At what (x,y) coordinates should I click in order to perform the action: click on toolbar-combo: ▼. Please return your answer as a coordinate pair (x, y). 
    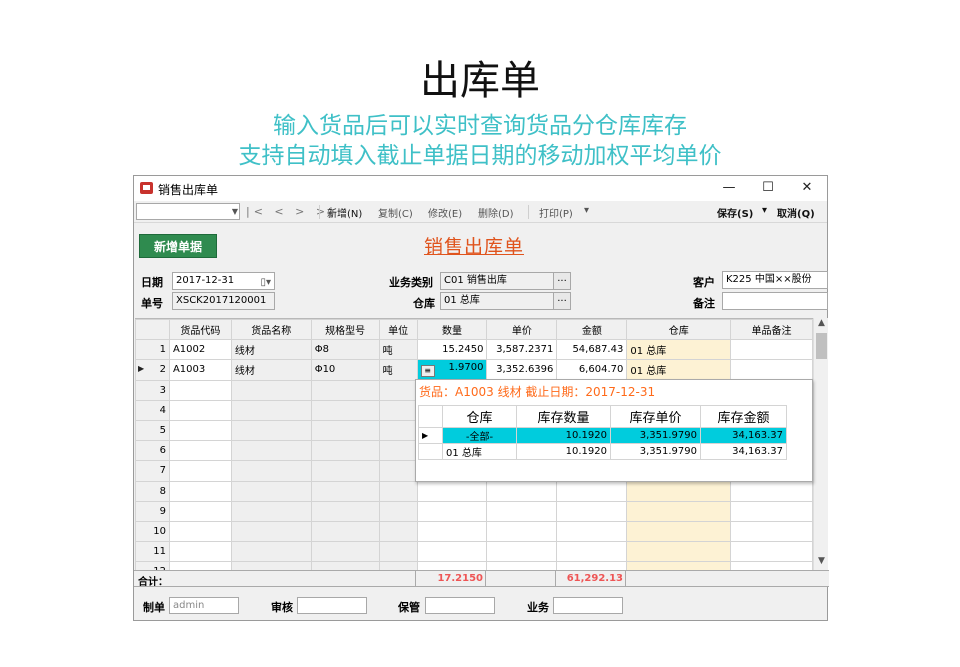
    Looking at the image, I should click on (188, 211).